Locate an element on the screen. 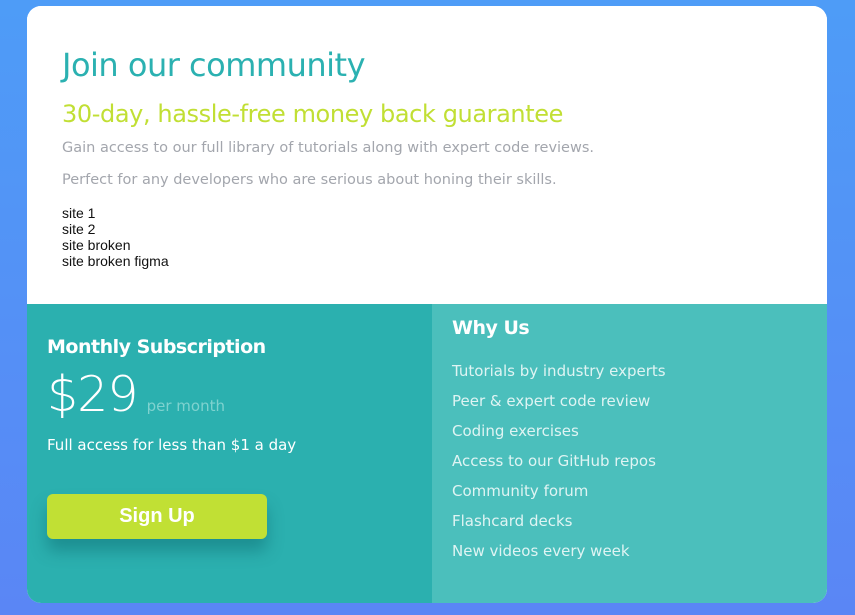 The image size is (855, 615). subscription-note: Full access for less than $1 a day is located at coordinates (172, 445).